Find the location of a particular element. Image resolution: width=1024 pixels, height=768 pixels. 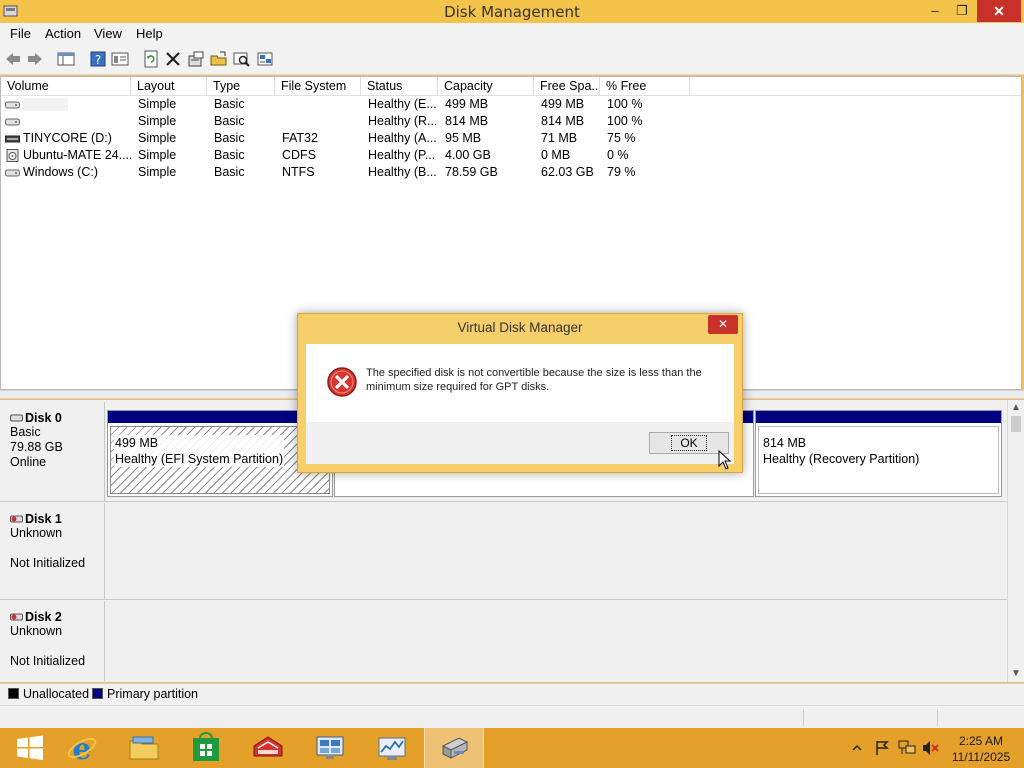

properties-icon is located at coordinates (120, 59).